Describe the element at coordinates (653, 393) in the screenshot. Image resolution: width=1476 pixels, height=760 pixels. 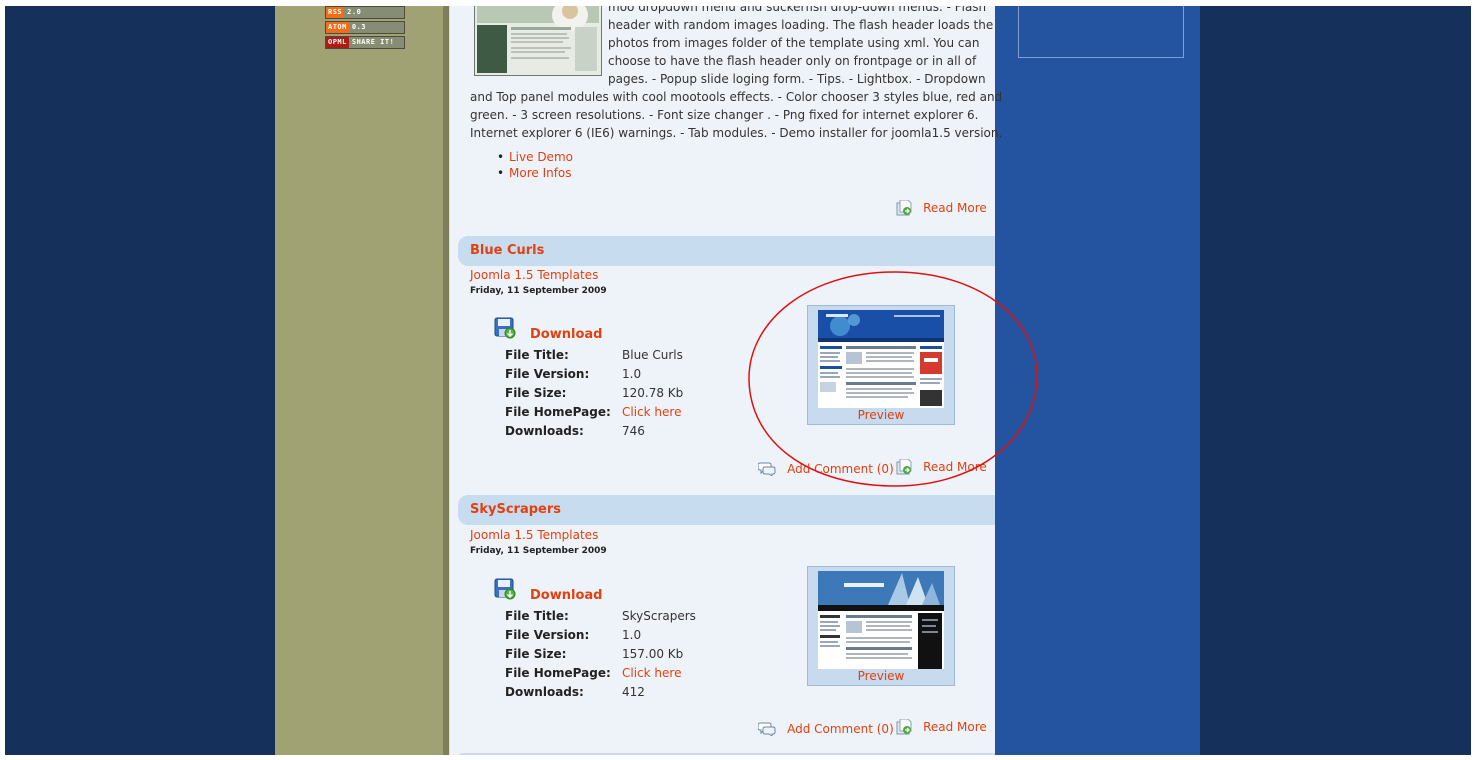
I see `field-value: 120.78 Kb` at that location.